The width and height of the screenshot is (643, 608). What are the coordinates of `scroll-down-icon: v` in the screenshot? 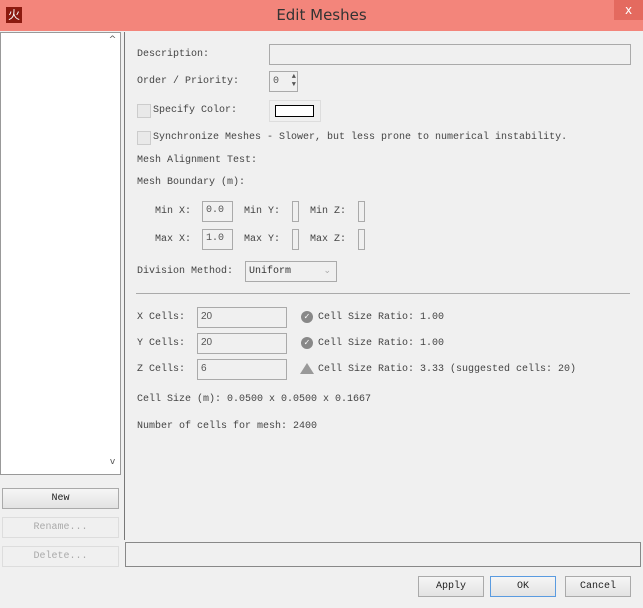 It's located at (112, 464).